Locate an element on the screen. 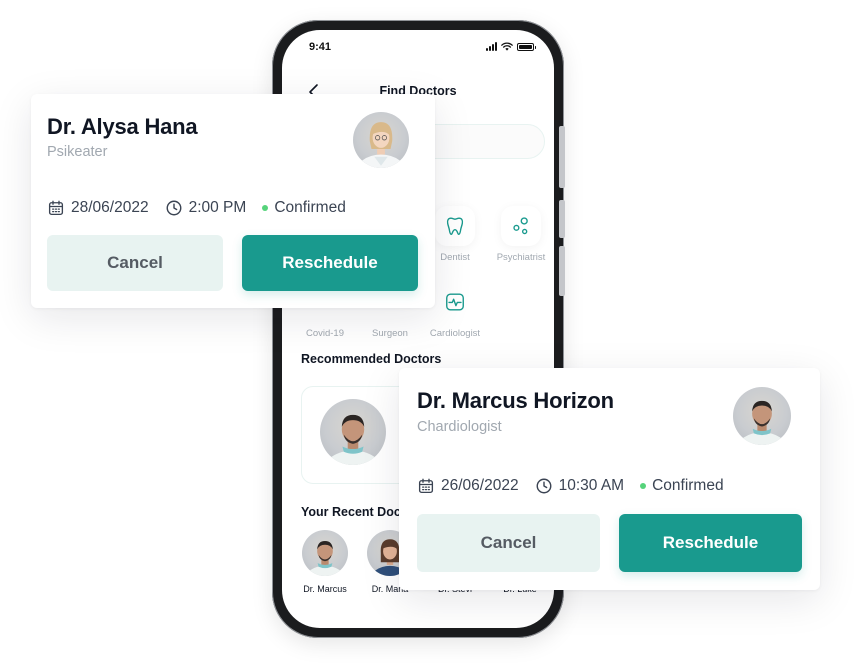 Image resolution: width=854 pixels, height=663 pixels. category-label: Cardiologist is located at coordinates (455, 333).